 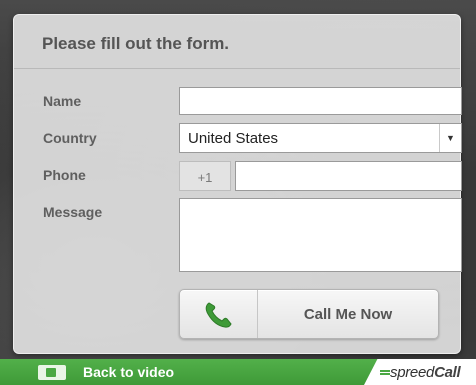 I want to click on brand-logo: spreedCall, so click(x=420, y=372).